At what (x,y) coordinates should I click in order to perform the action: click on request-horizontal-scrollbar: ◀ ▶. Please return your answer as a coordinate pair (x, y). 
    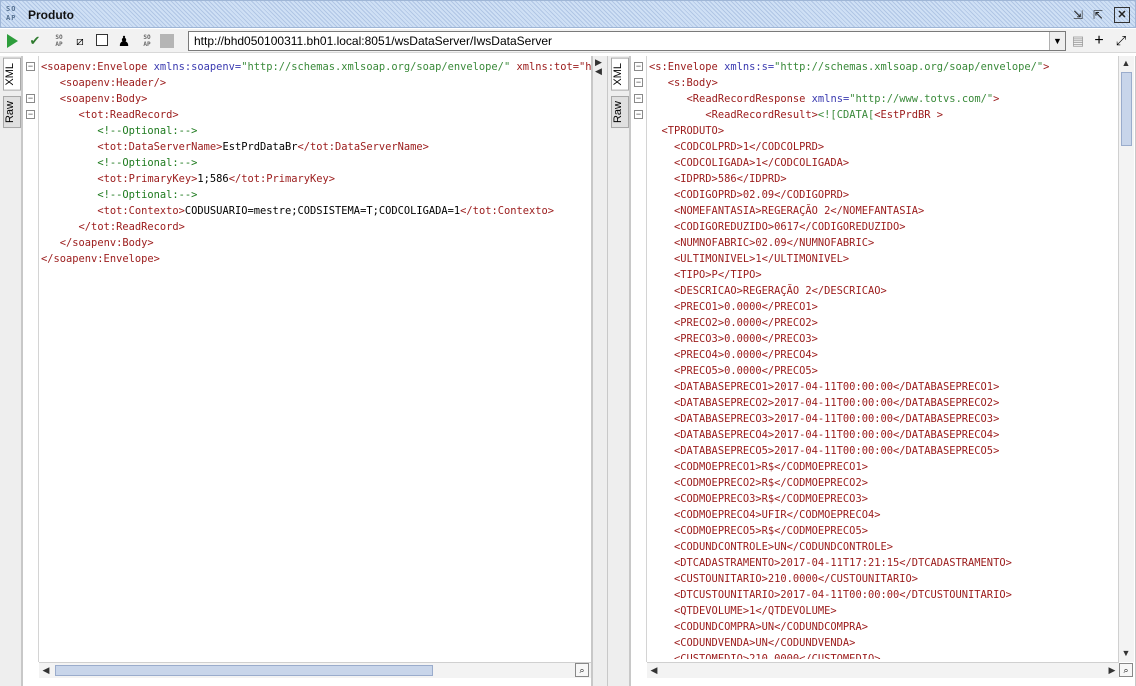
    Looking at the image, I should click on (315, 670).